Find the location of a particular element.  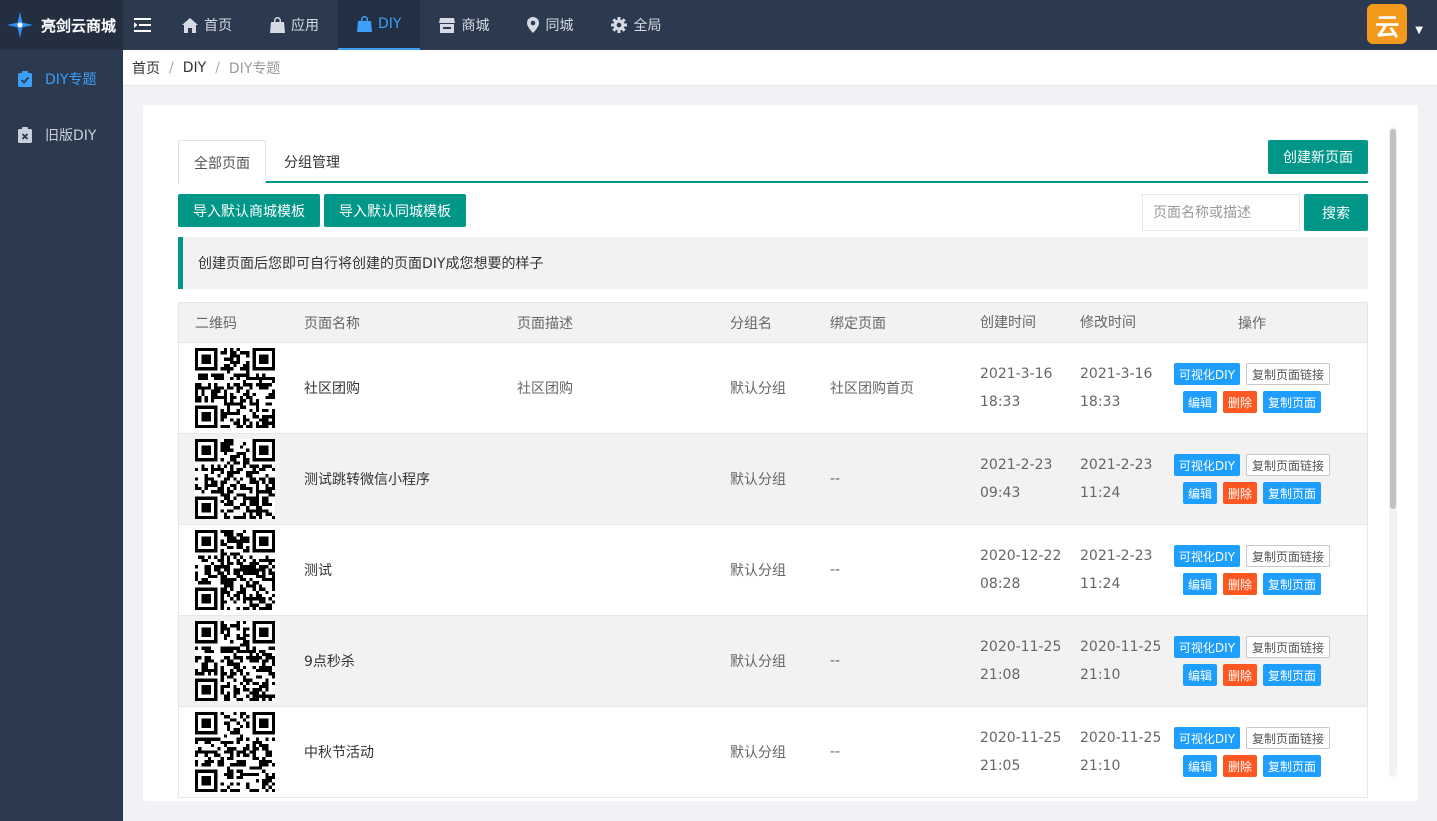

header-name: 页面名称 is located at coordinates (332, 323).